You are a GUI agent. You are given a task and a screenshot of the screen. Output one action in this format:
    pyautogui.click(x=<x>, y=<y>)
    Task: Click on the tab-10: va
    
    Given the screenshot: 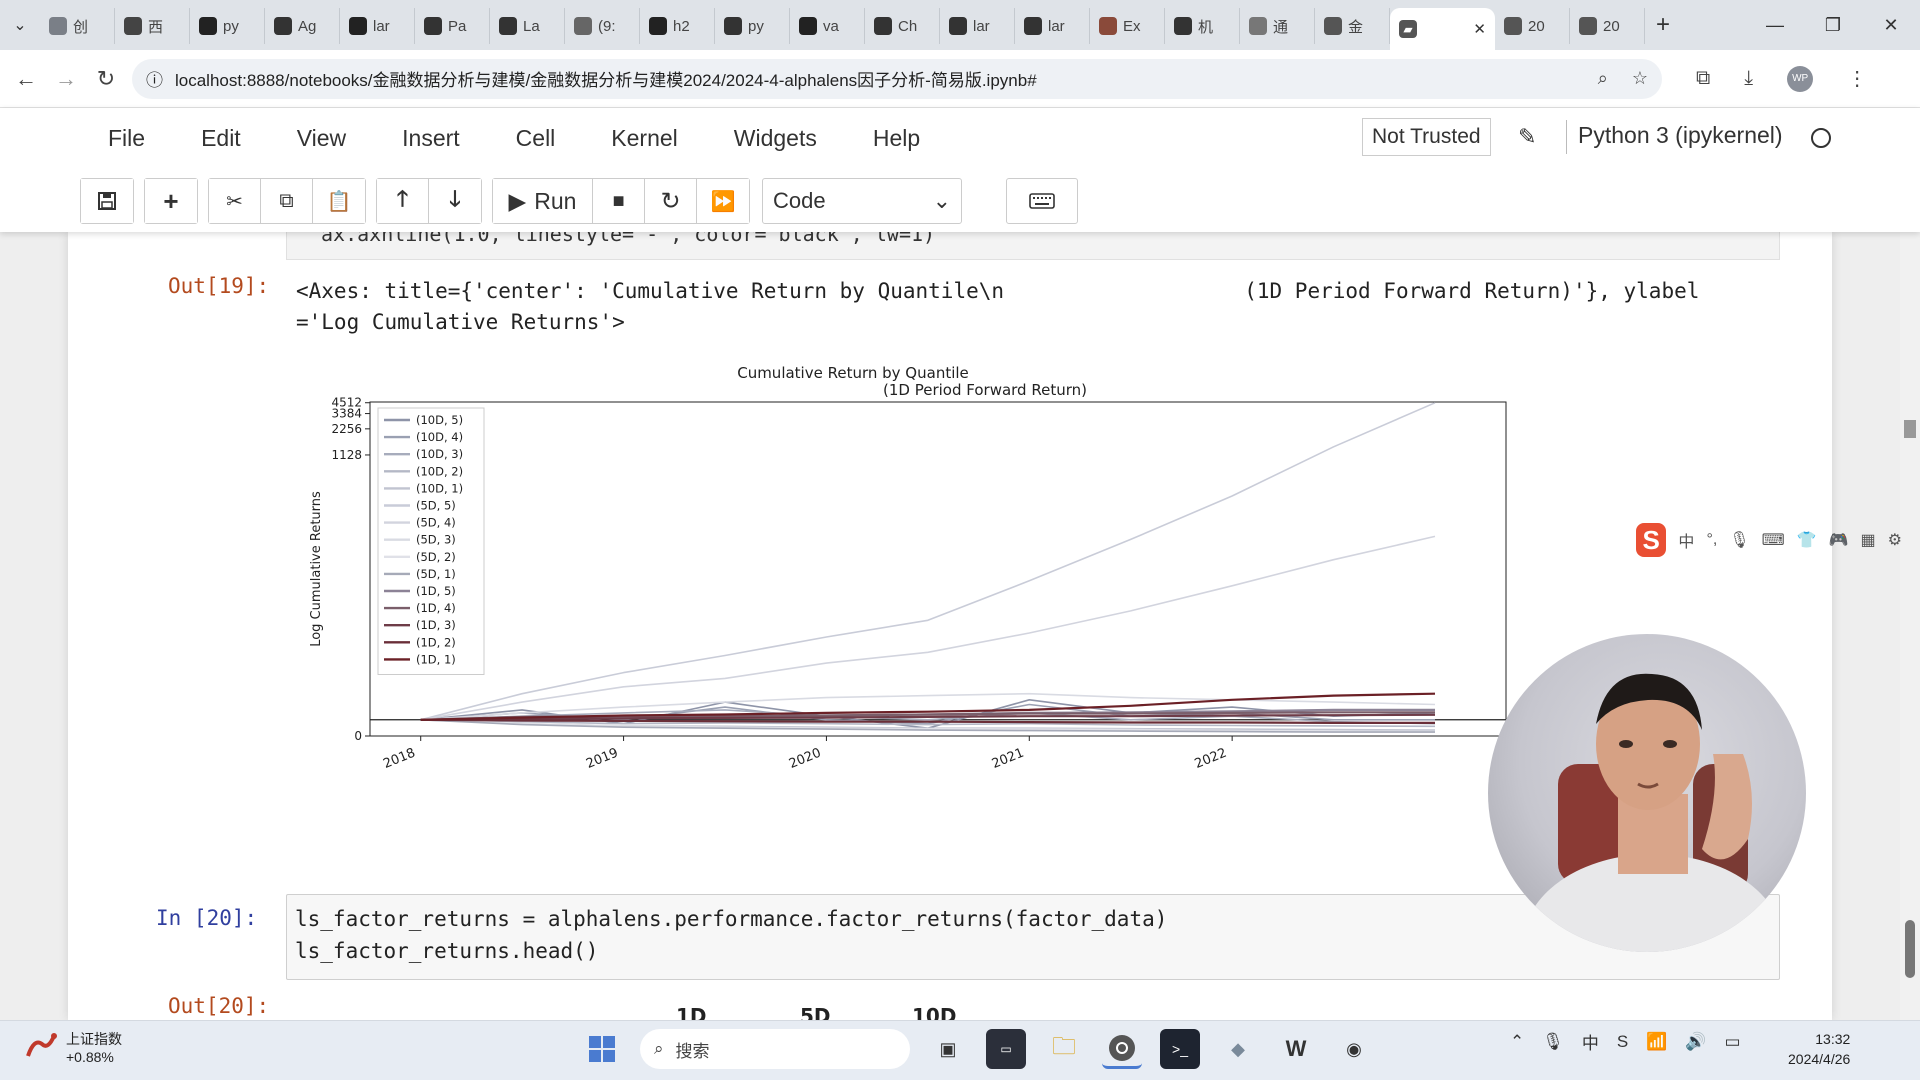 What is the action you would take?
    pyautogui.click(x=827, y=26)
    